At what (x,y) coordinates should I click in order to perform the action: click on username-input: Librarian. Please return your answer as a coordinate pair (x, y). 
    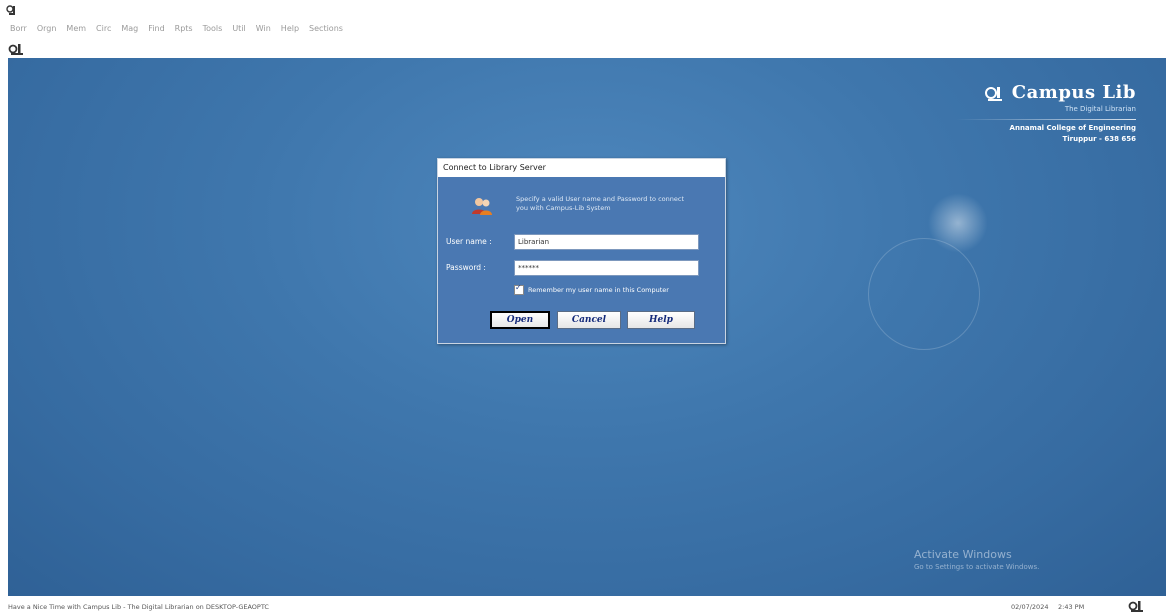
    Looking at the image, I should click on (606, 242).